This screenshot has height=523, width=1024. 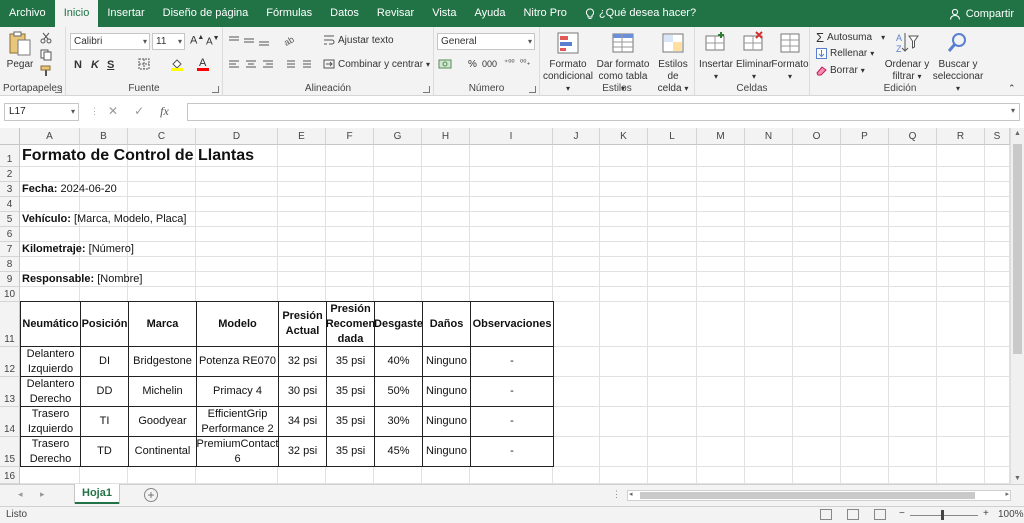 What do you see at coordinates (104, 391) in the screenshot?
I see `table-cell: DD` at bounding box center [104, 391].